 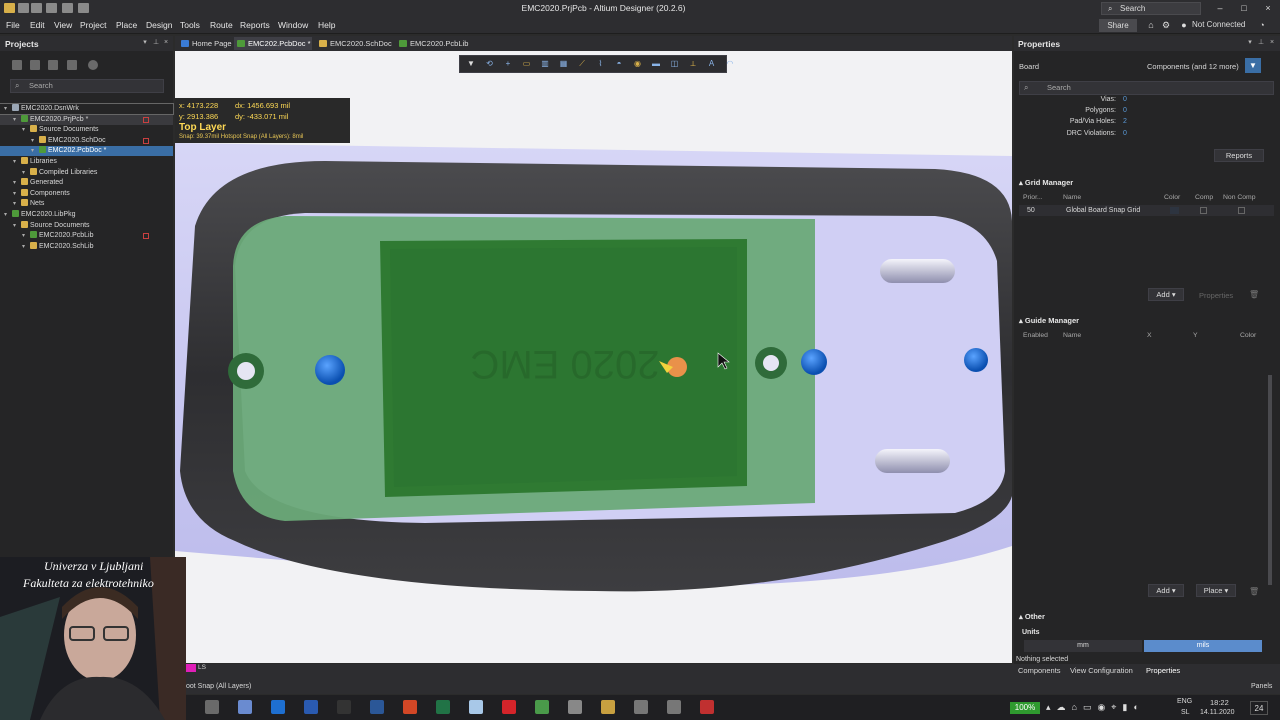 What do you see at coordinates (86, 193) in the screenshot?
I see `tree-item: ▾ Components` at bounding box center [86, 193].